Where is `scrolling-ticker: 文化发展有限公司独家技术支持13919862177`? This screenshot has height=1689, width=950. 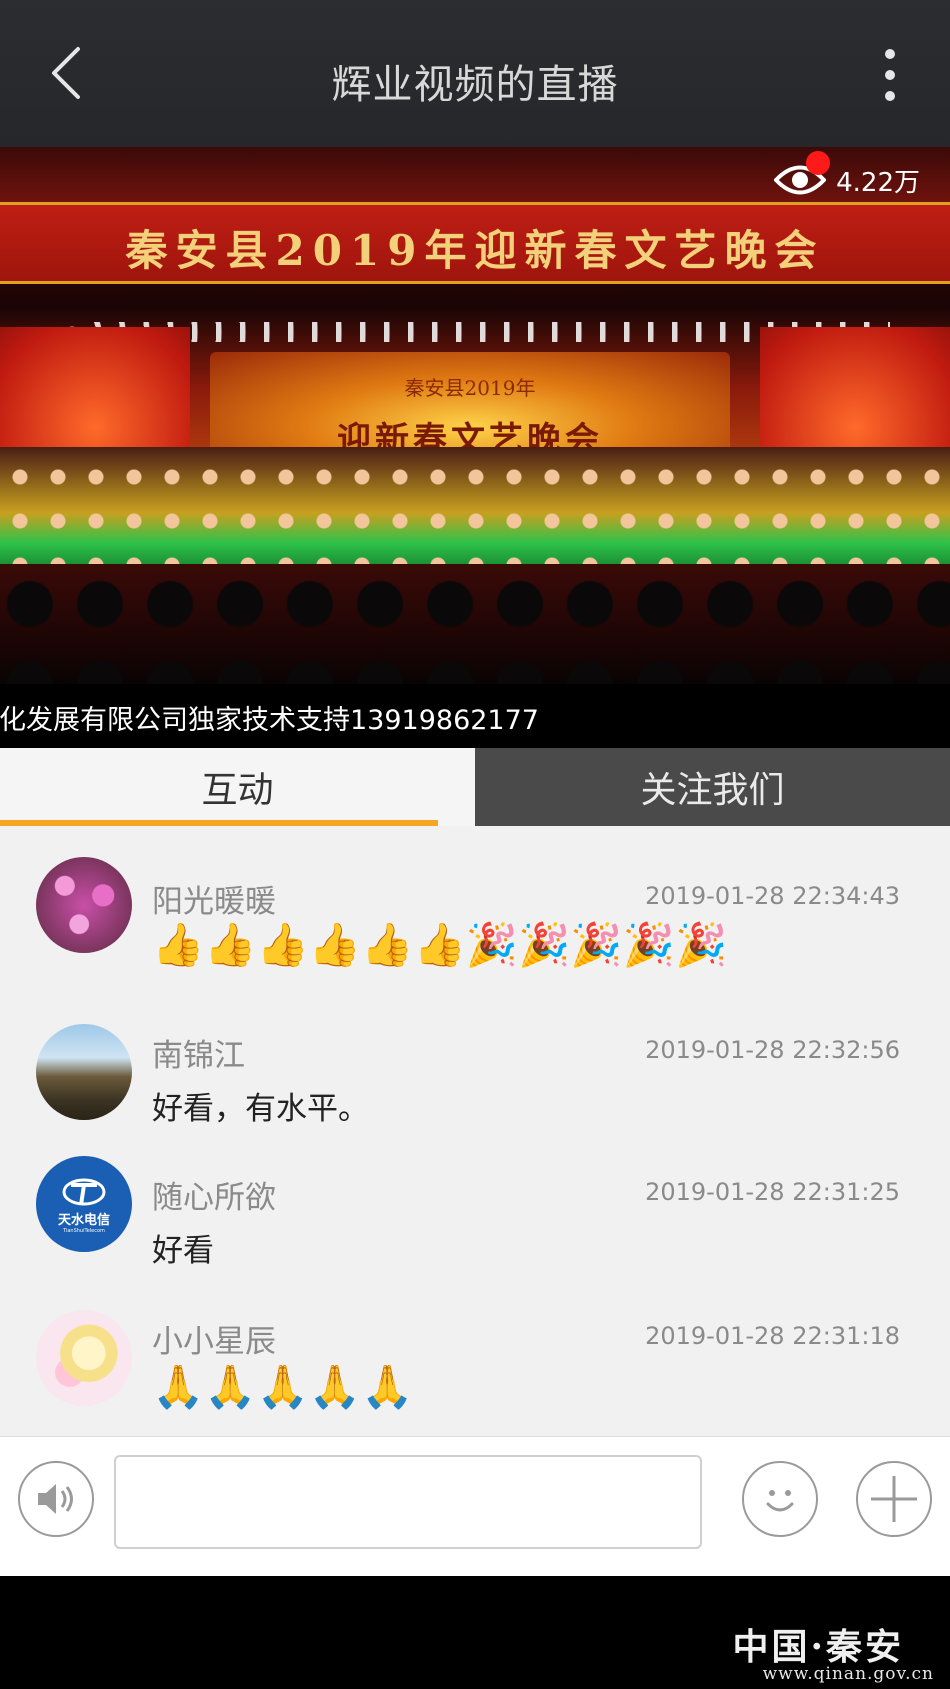 scrolling-ticker: 文化发展有限公司独家技术支持13919862177 is located at coordinates (475, 716).